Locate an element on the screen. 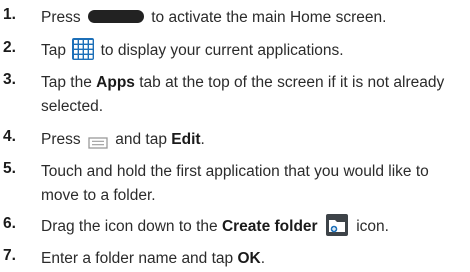 The image size is (470, 272). step-text: Press and tap Edit. is located at coordinates (253, 140).